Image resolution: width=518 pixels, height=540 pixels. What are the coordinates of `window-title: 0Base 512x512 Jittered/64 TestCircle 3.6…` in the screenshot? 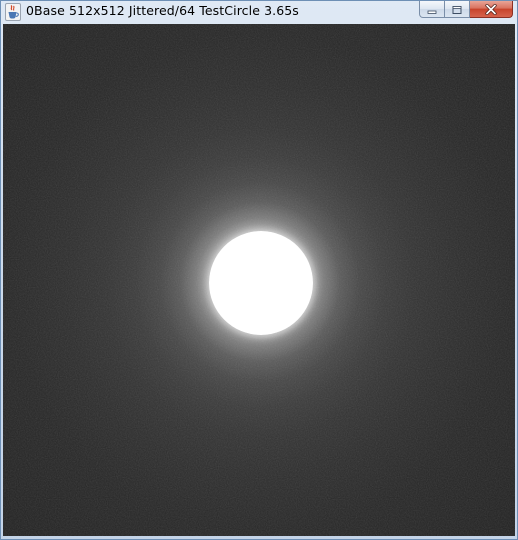 It's located at (162, 10).